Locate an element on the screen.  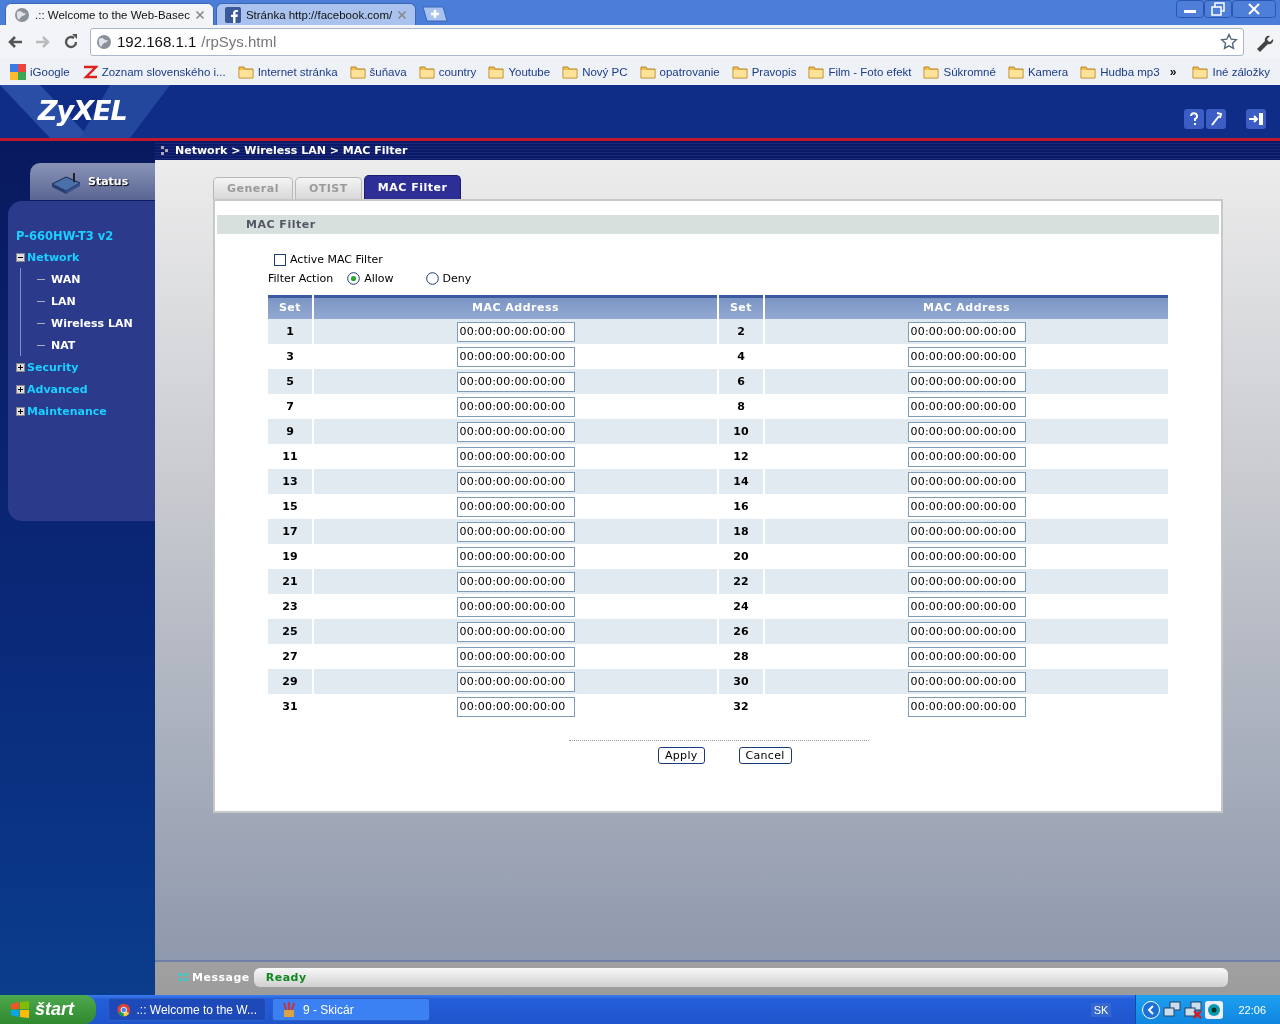
maximize-icon is located at coordinates (1218, 9).